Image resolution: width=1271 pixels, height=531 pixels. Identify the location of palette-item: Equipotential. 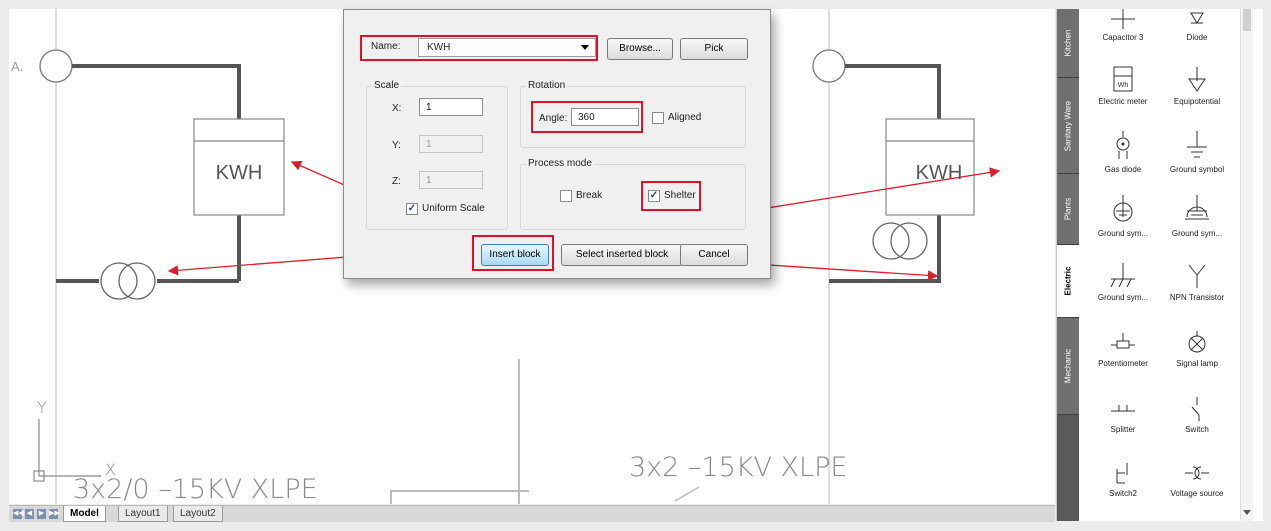
(1197, 86).